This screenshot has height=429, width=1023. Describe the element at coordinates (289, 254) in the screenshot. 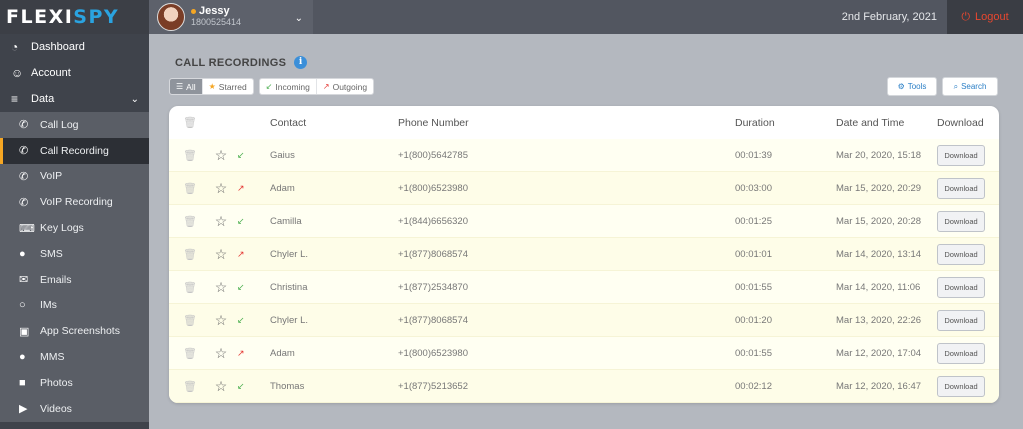

I see `contact-name: Chyler L.` at that location.